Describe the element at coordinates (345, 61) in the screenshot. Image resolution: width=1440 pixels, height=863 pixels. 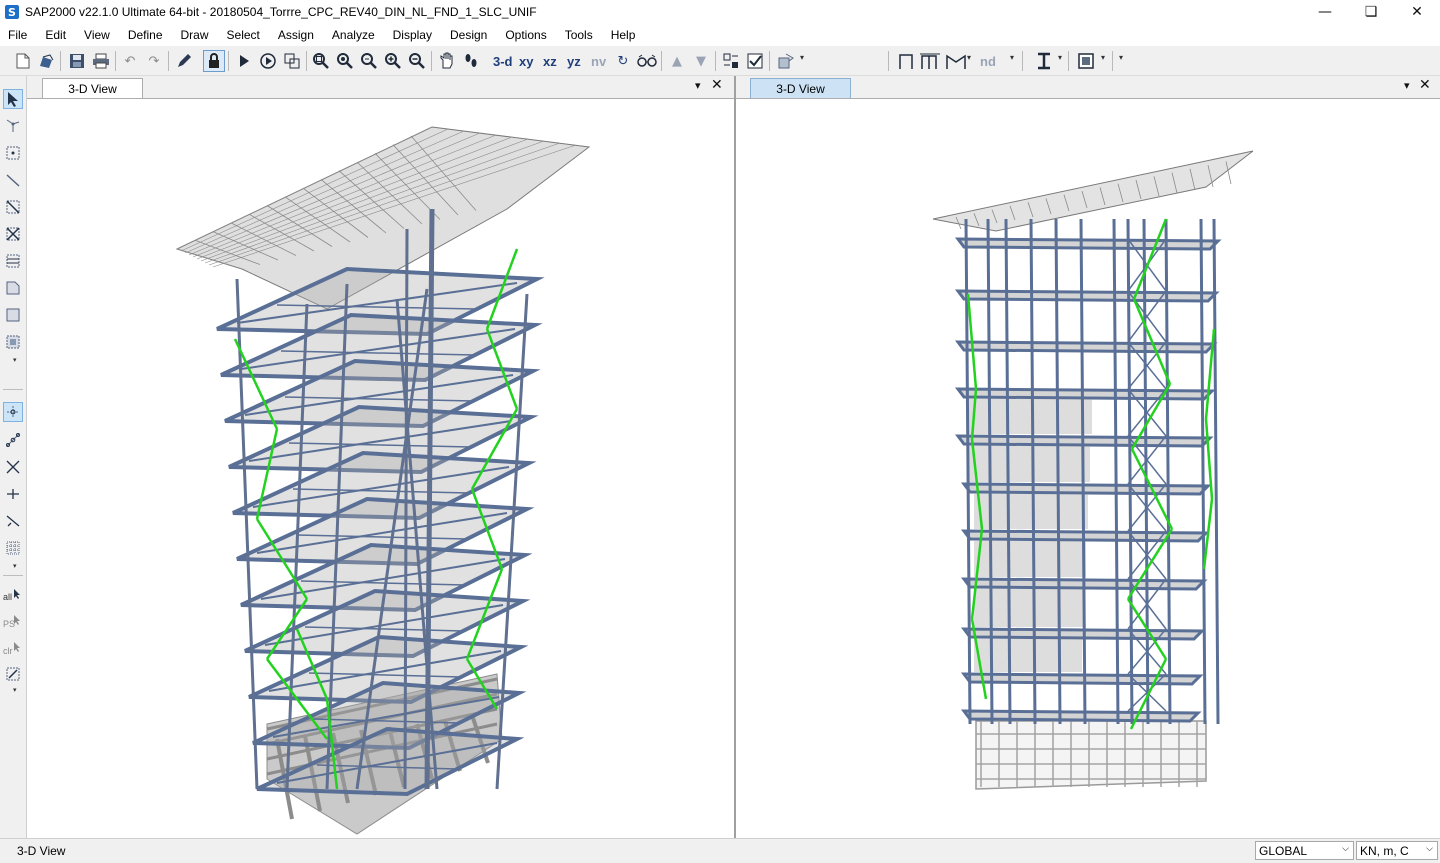
I see `zoom-restore-icon` at that location.